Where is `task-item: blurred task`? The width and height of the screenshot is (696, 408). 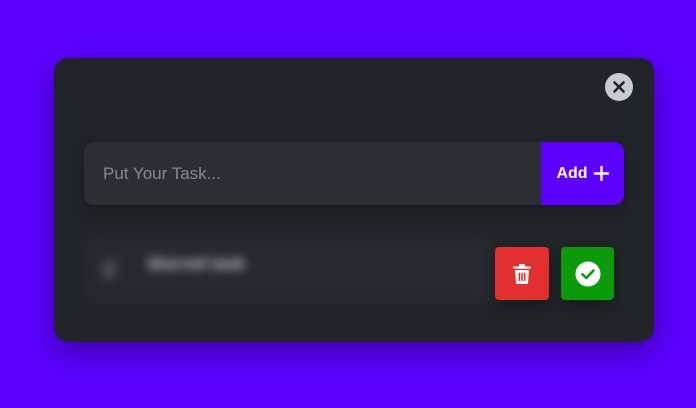 task-item: blurred task is located at coordinates (354, 270).